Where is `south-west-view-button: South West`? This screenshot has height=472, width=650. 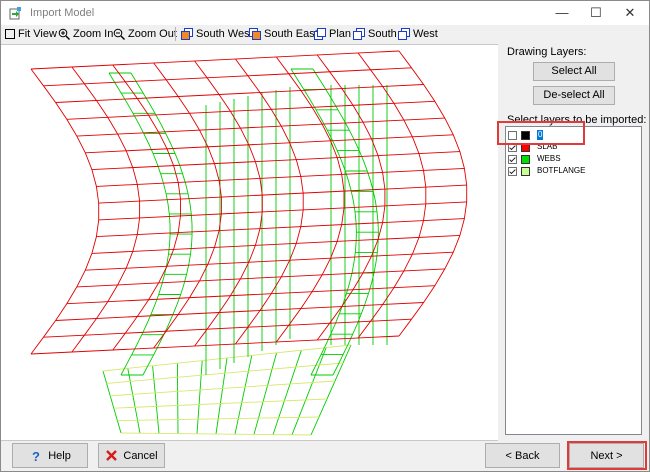
south-west-view-button: South West is located at coordinates (217, 34).